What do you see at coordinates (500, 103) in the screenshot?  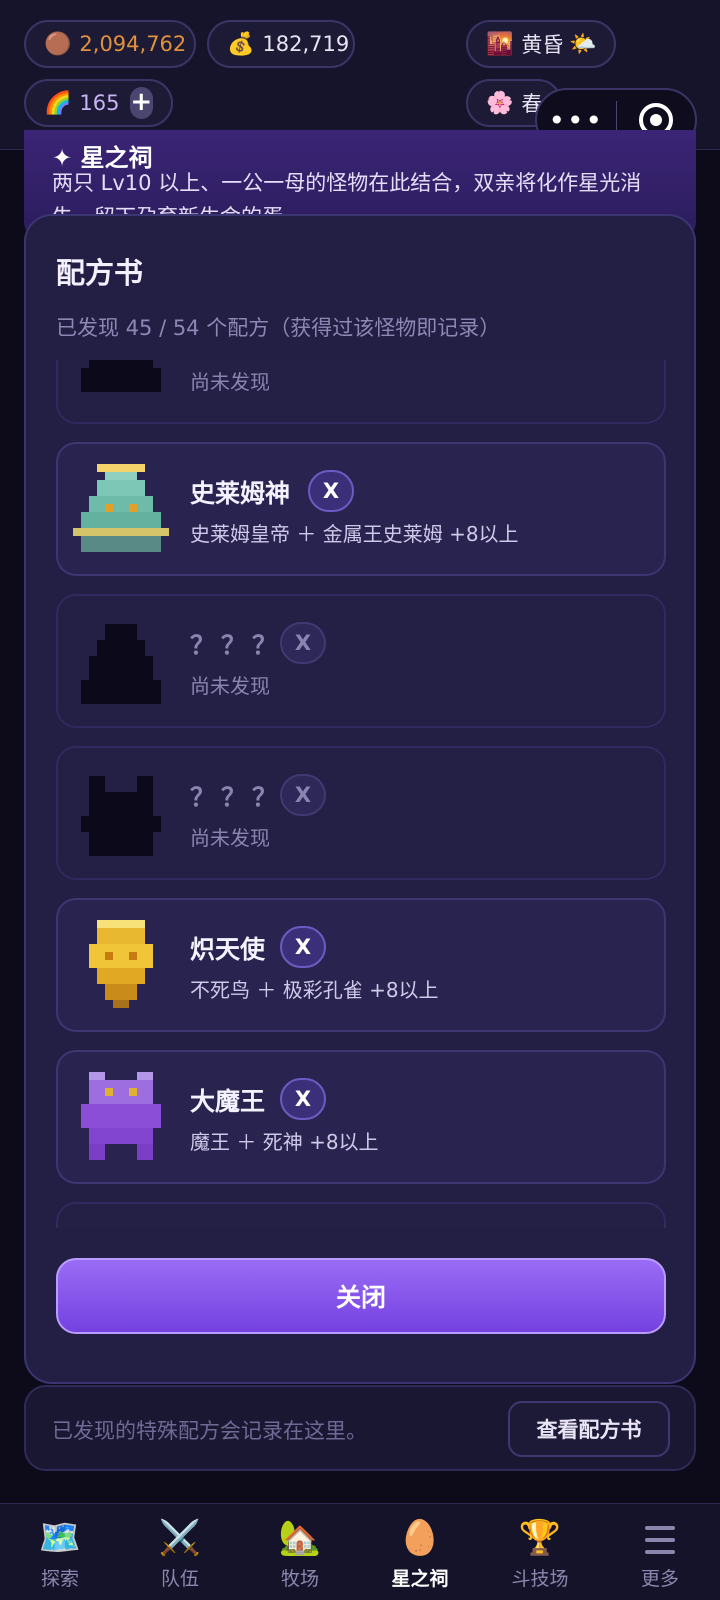 I see `cherry-blossom-icon: 🌸` at bounding box center [500, 103].